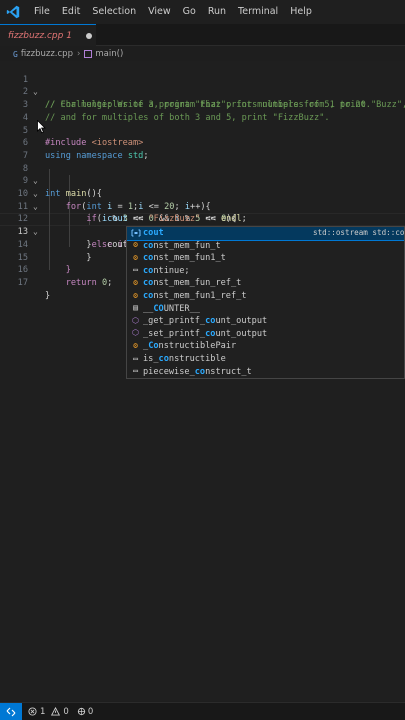  What do you see at coordinates (81, 711) in the screenshot?
I see `ports-icon` at bounding box center [81, 711].